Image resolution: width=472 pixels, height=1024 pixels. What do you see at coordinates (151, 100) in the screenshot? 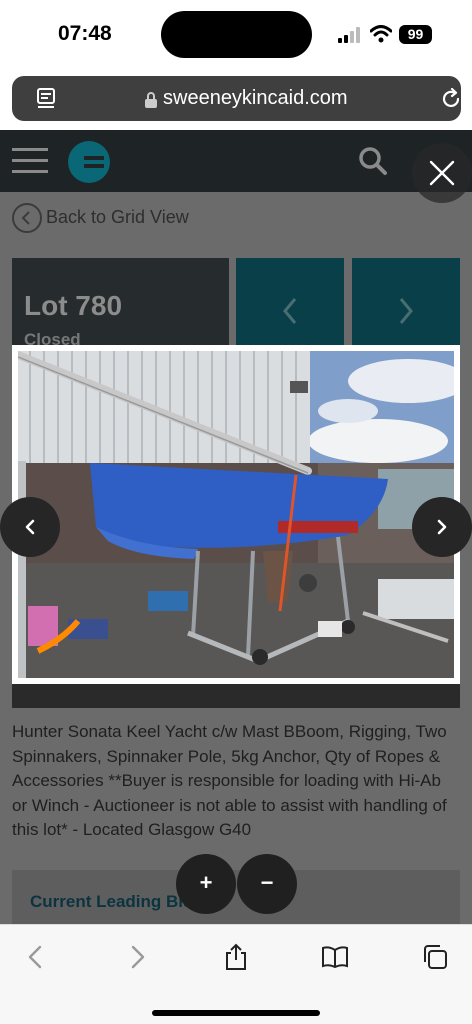
I see `lock-icon` at bounding box center [151, 100].